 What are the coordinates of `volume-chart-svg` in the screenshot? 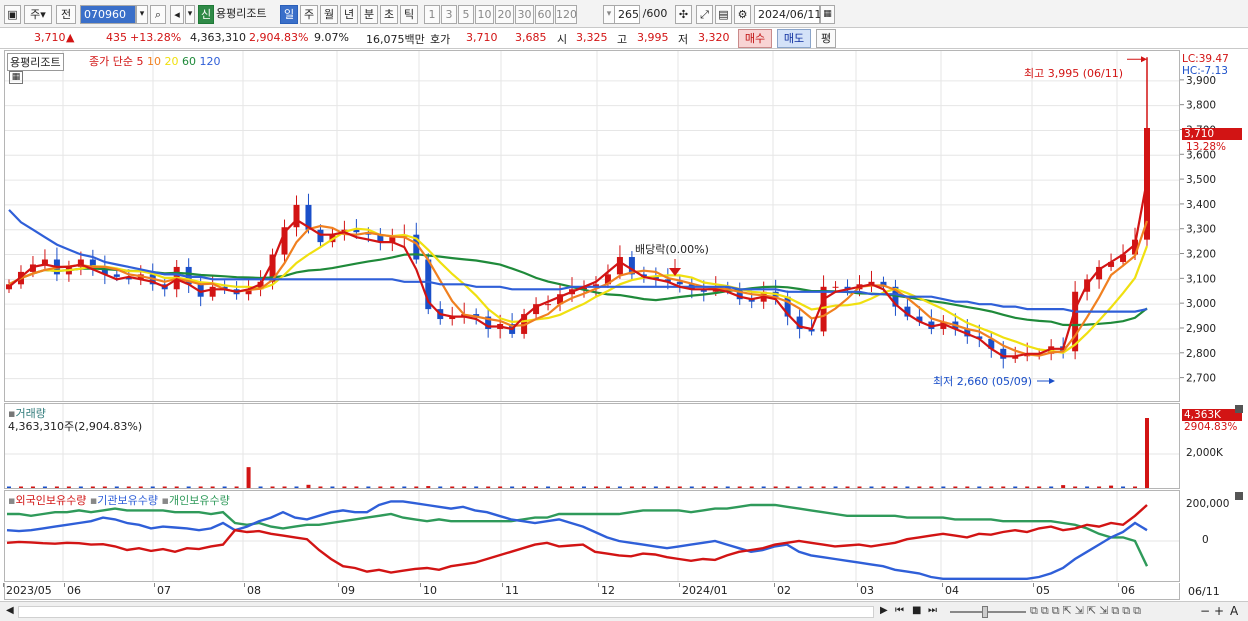 It's located at (592, 446).